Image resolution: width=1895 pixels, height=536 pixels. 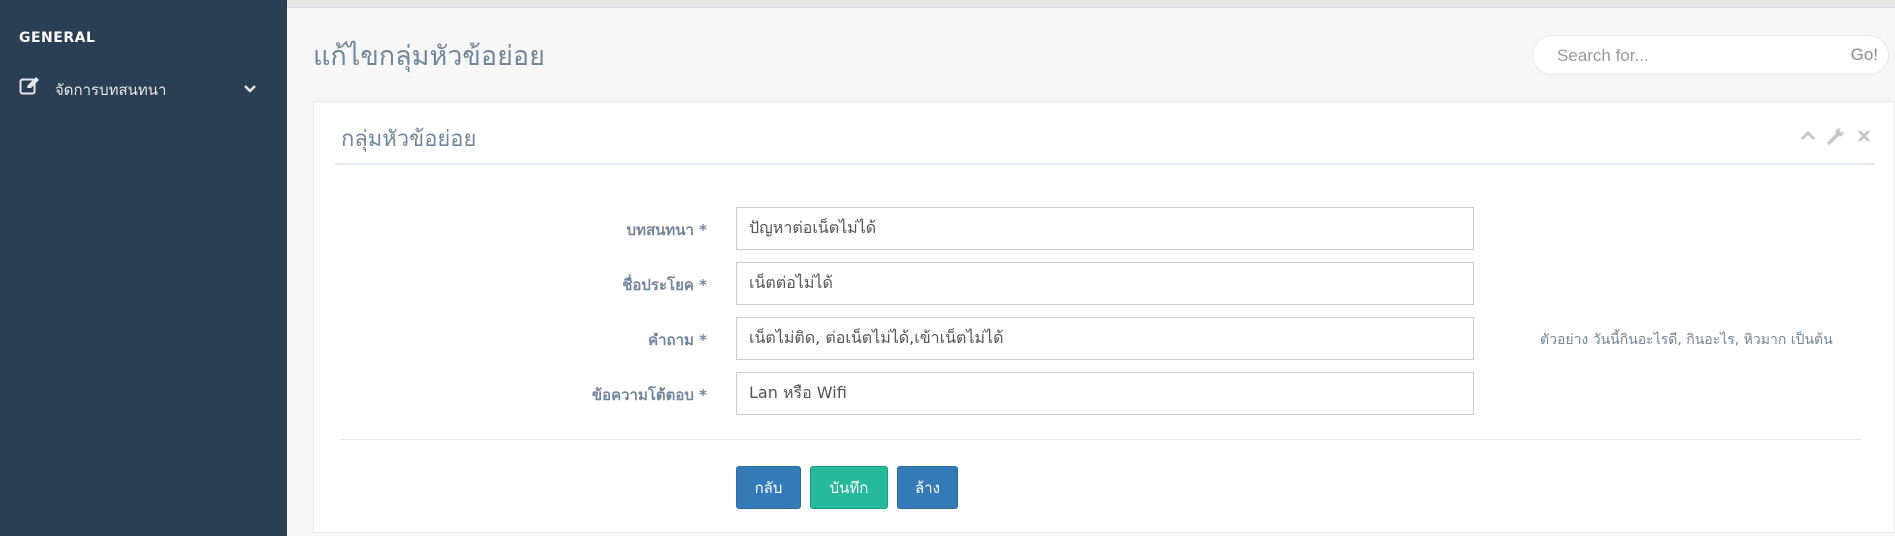 I want to click on form-divider, so click(x=1101, y=439).